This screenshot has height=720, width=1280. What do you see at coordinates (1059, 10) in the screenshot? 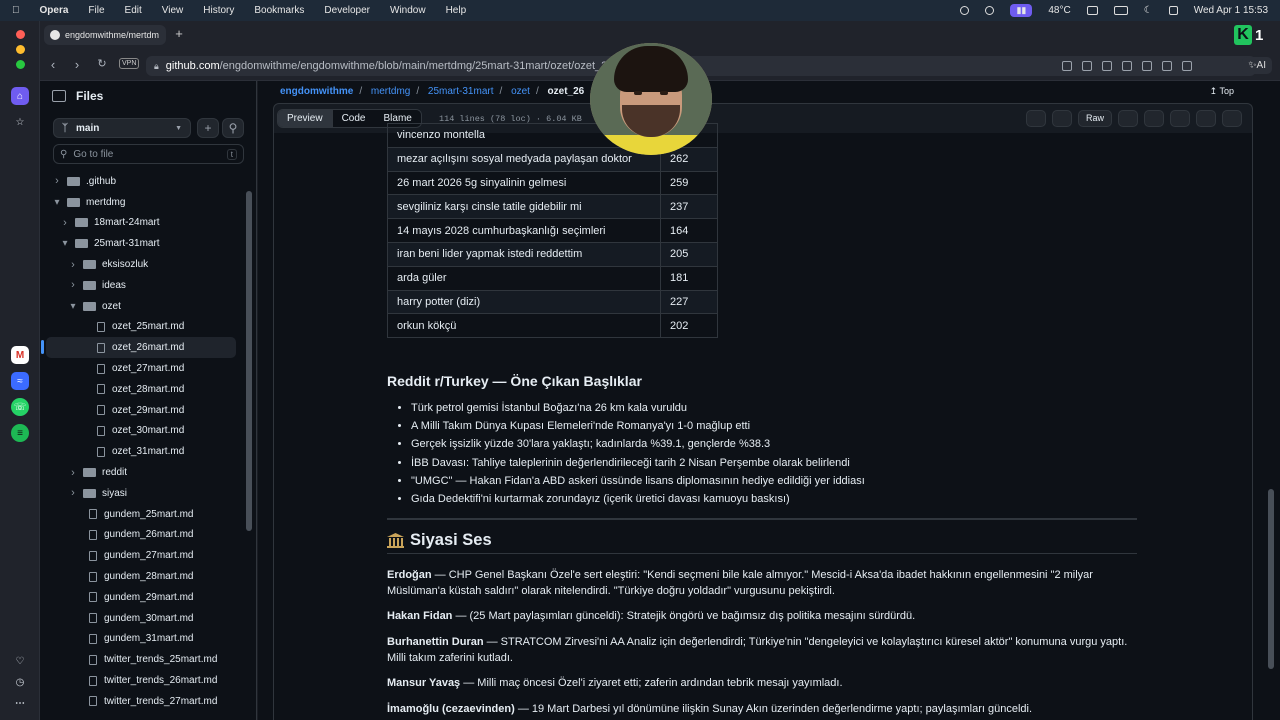
I see `temperature-readout: 48°C` at bounding box center [1059, 10].